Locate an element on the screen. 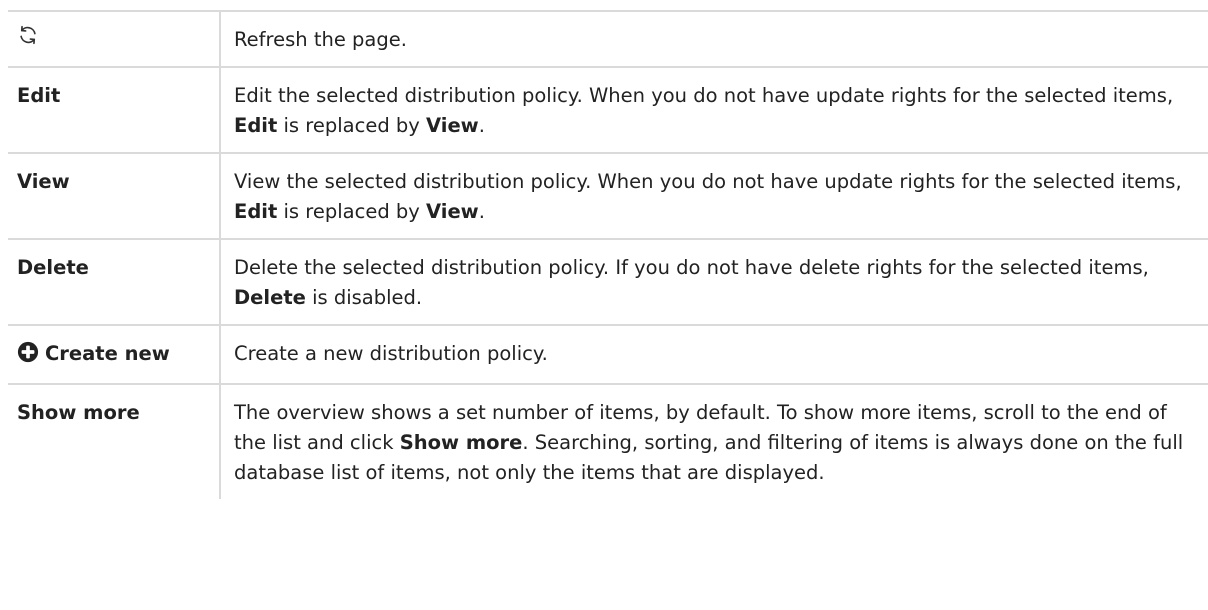  option-cell: Show more is located at coordinates (114, 441).